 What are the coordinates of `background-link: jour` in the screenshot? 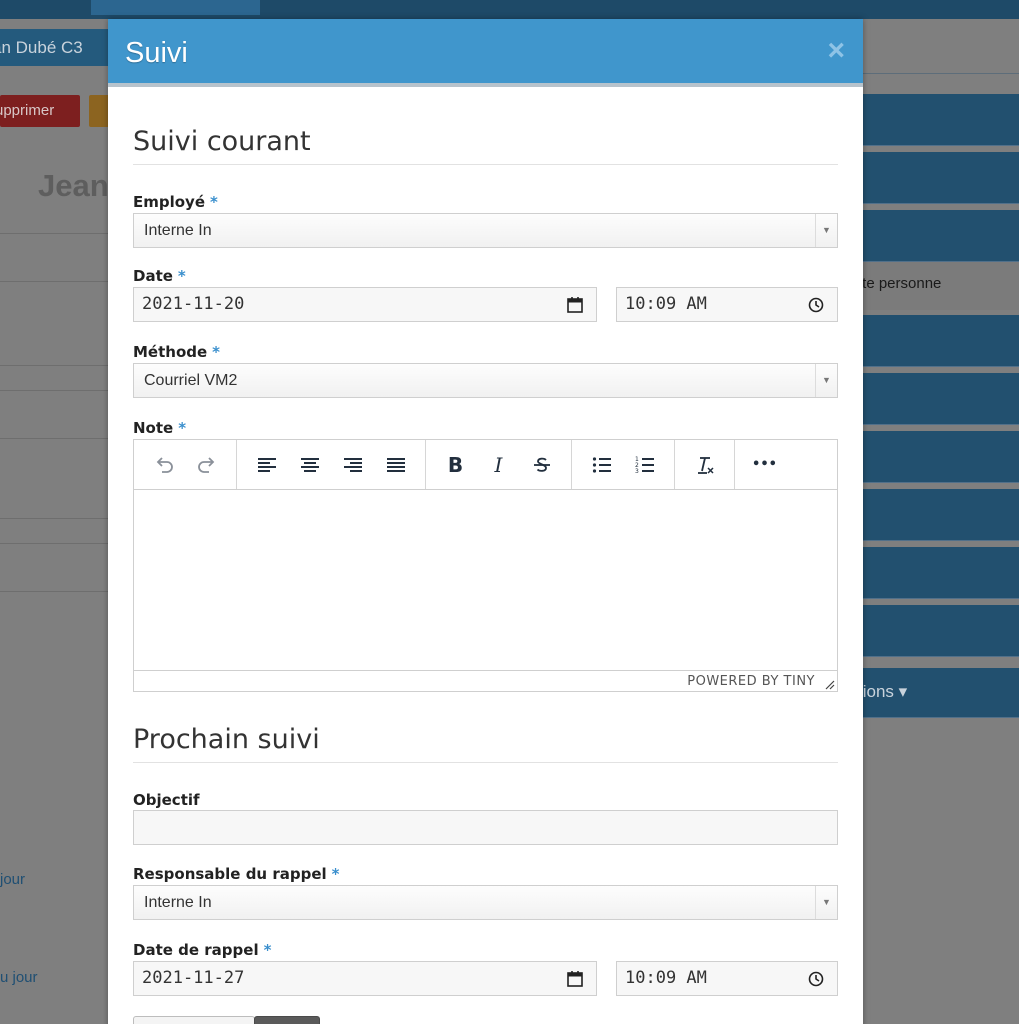 It's located at (13, 879).